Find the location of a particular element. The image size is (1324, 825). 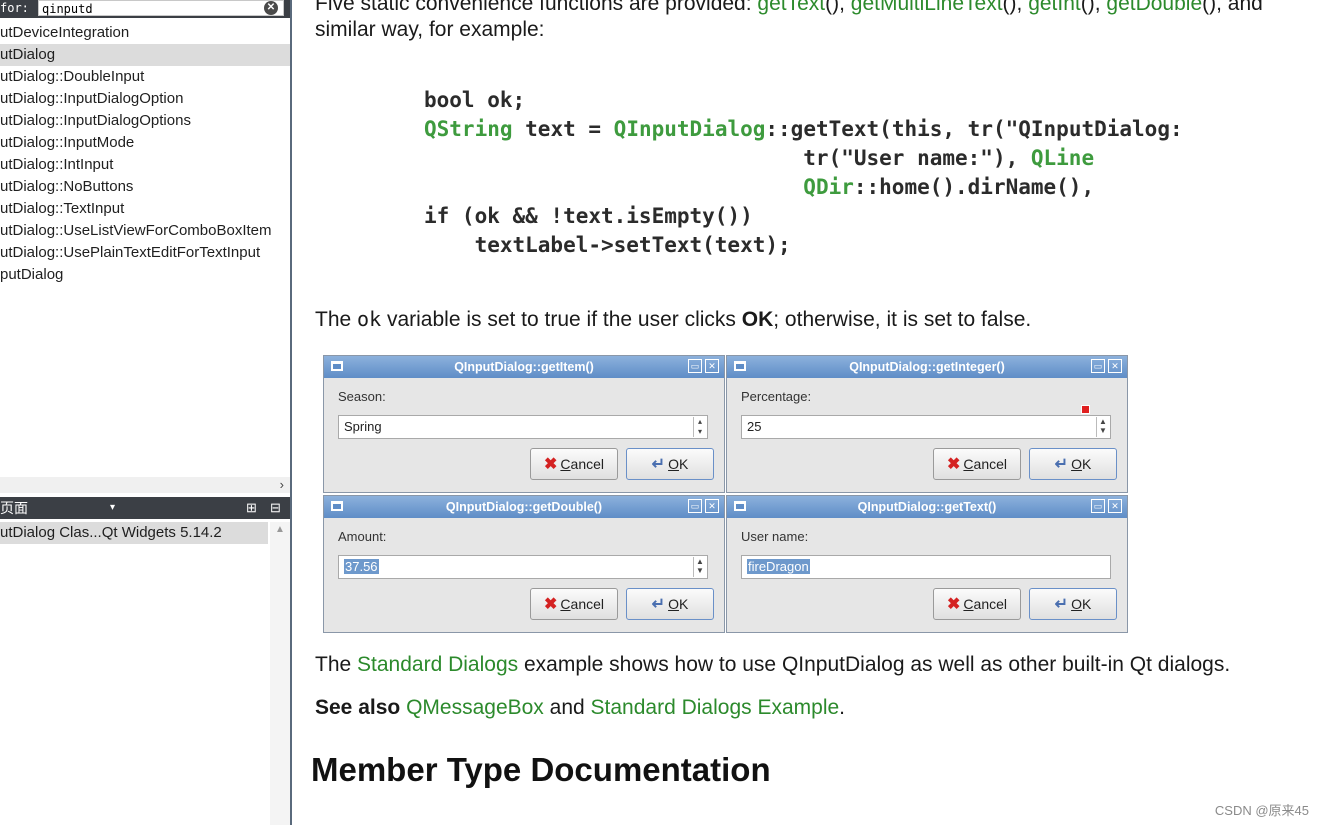

open-pages-list: utDialog Clas...Qt Widgets 5.14.2 is located at coordinates (134, 533).